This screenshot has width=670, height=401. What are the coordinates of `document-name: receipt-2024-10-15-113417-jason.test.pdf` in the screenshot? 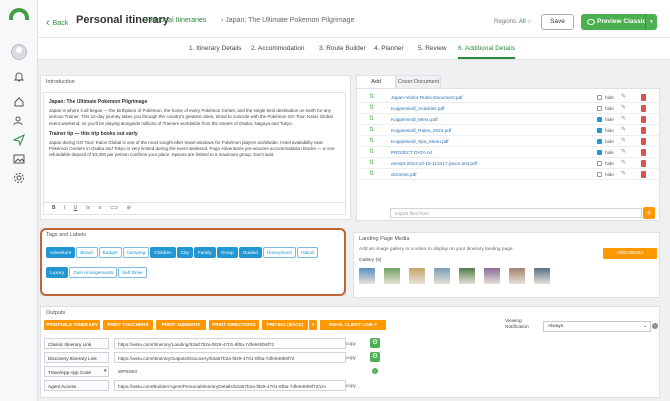 It's located at (434, 163).